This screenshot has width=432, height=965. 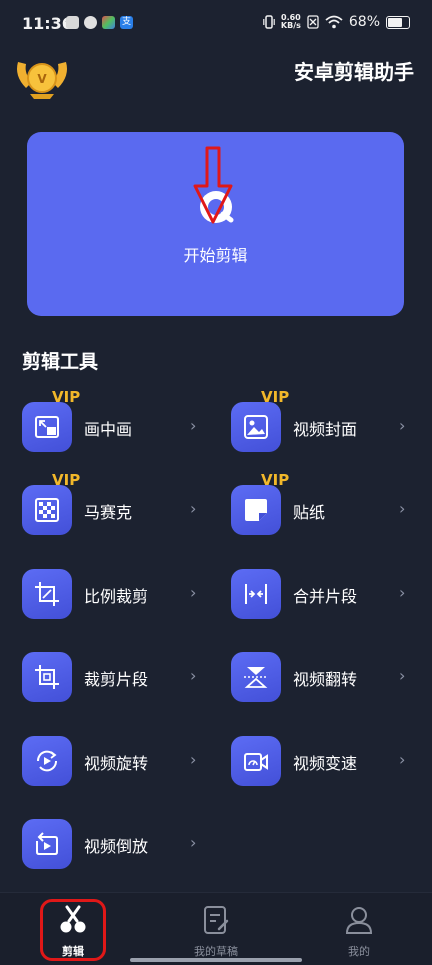 What do you see at coordinates (47, 761) in the screenshot?
I see `rotate-icon` at bounding box center [47, 761].